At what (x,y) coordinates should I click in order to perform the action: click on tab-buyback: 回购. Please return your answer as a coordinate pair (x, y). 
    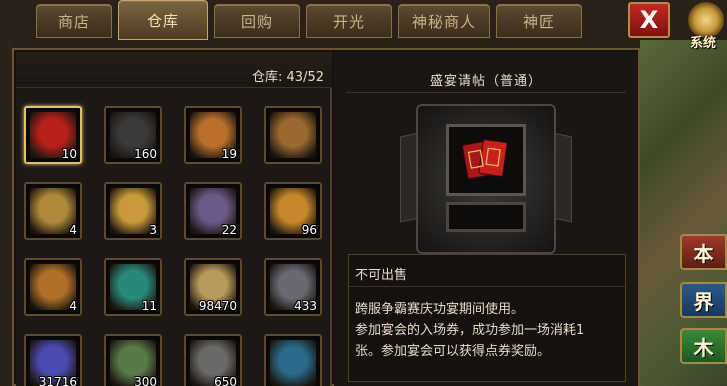
    Looking at the image, I should click on (257, 21).